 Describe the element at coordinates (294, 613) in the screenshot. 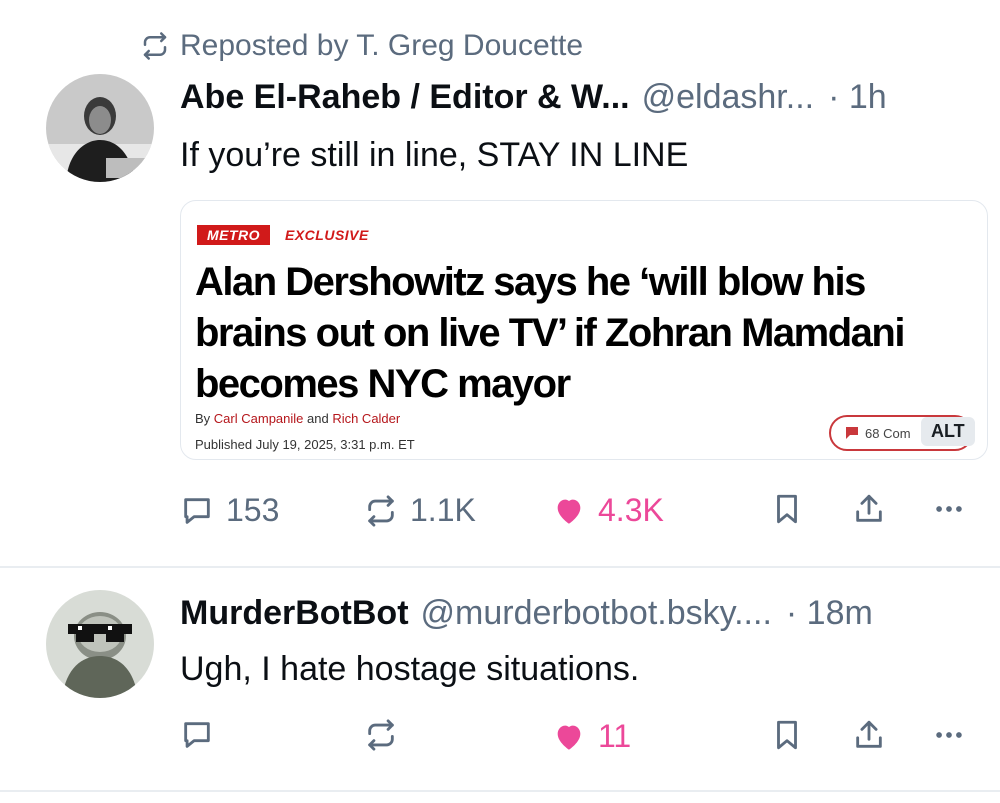

I see `author-name: MurderBotBot` at that location.